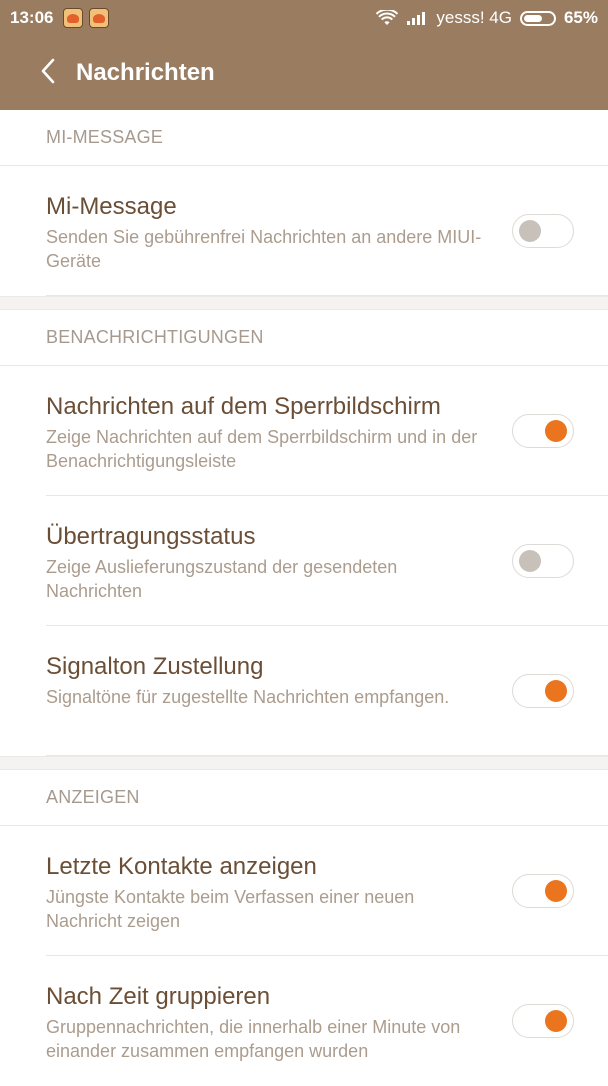 Image resolution: width=608 pixels, height=1086 pixels. Describe the element at coordinates (304, 138) in the screenshot. I see `section-header: MI-MESSAGE` at that location.